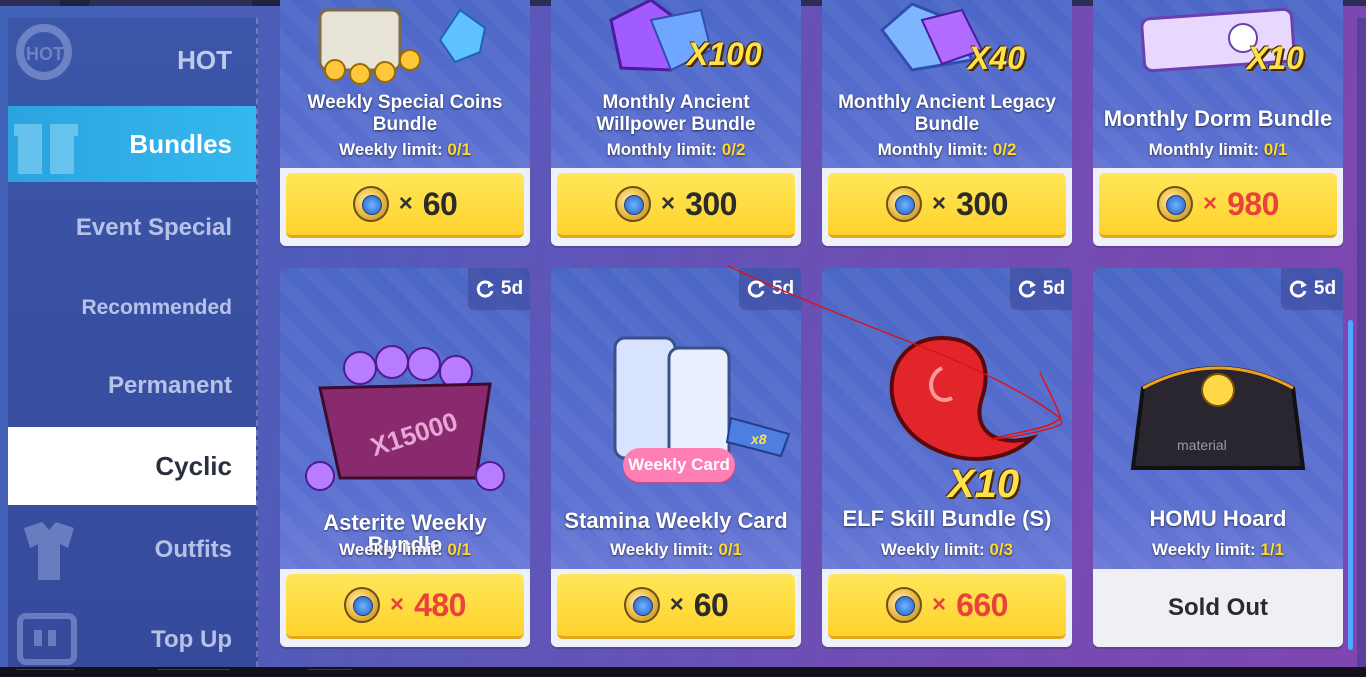 Image resolution: width=1366 pixels, height=677 pixels. I want to click on bundle-title: Monthly Dorm Bundle, so click(1218, 118).